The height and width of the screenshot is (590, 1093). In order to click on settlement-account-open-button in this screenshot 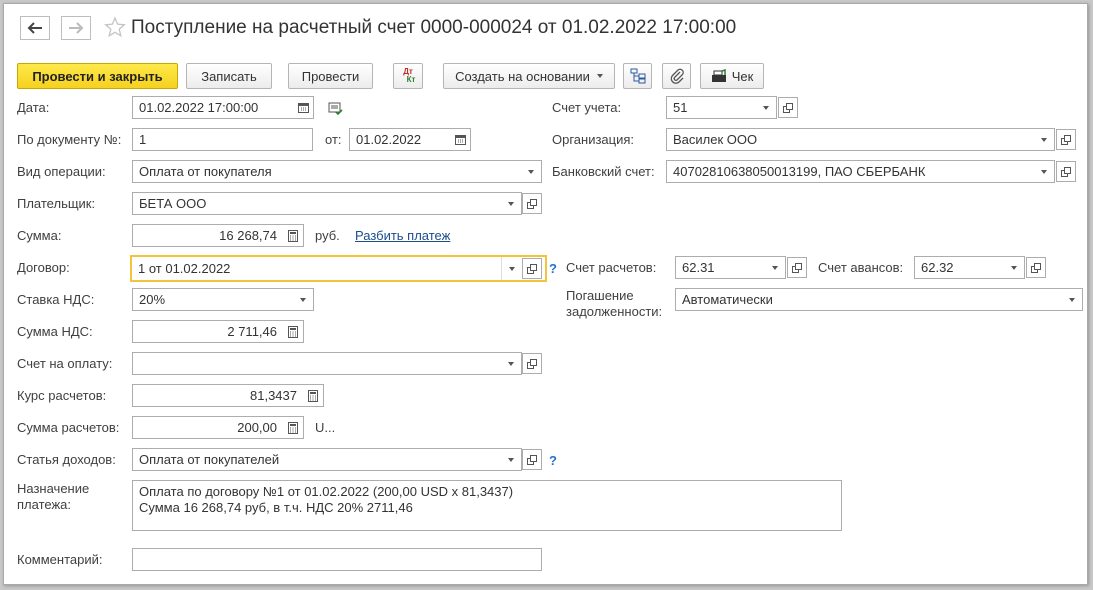, I will do `click(797, 267)`.